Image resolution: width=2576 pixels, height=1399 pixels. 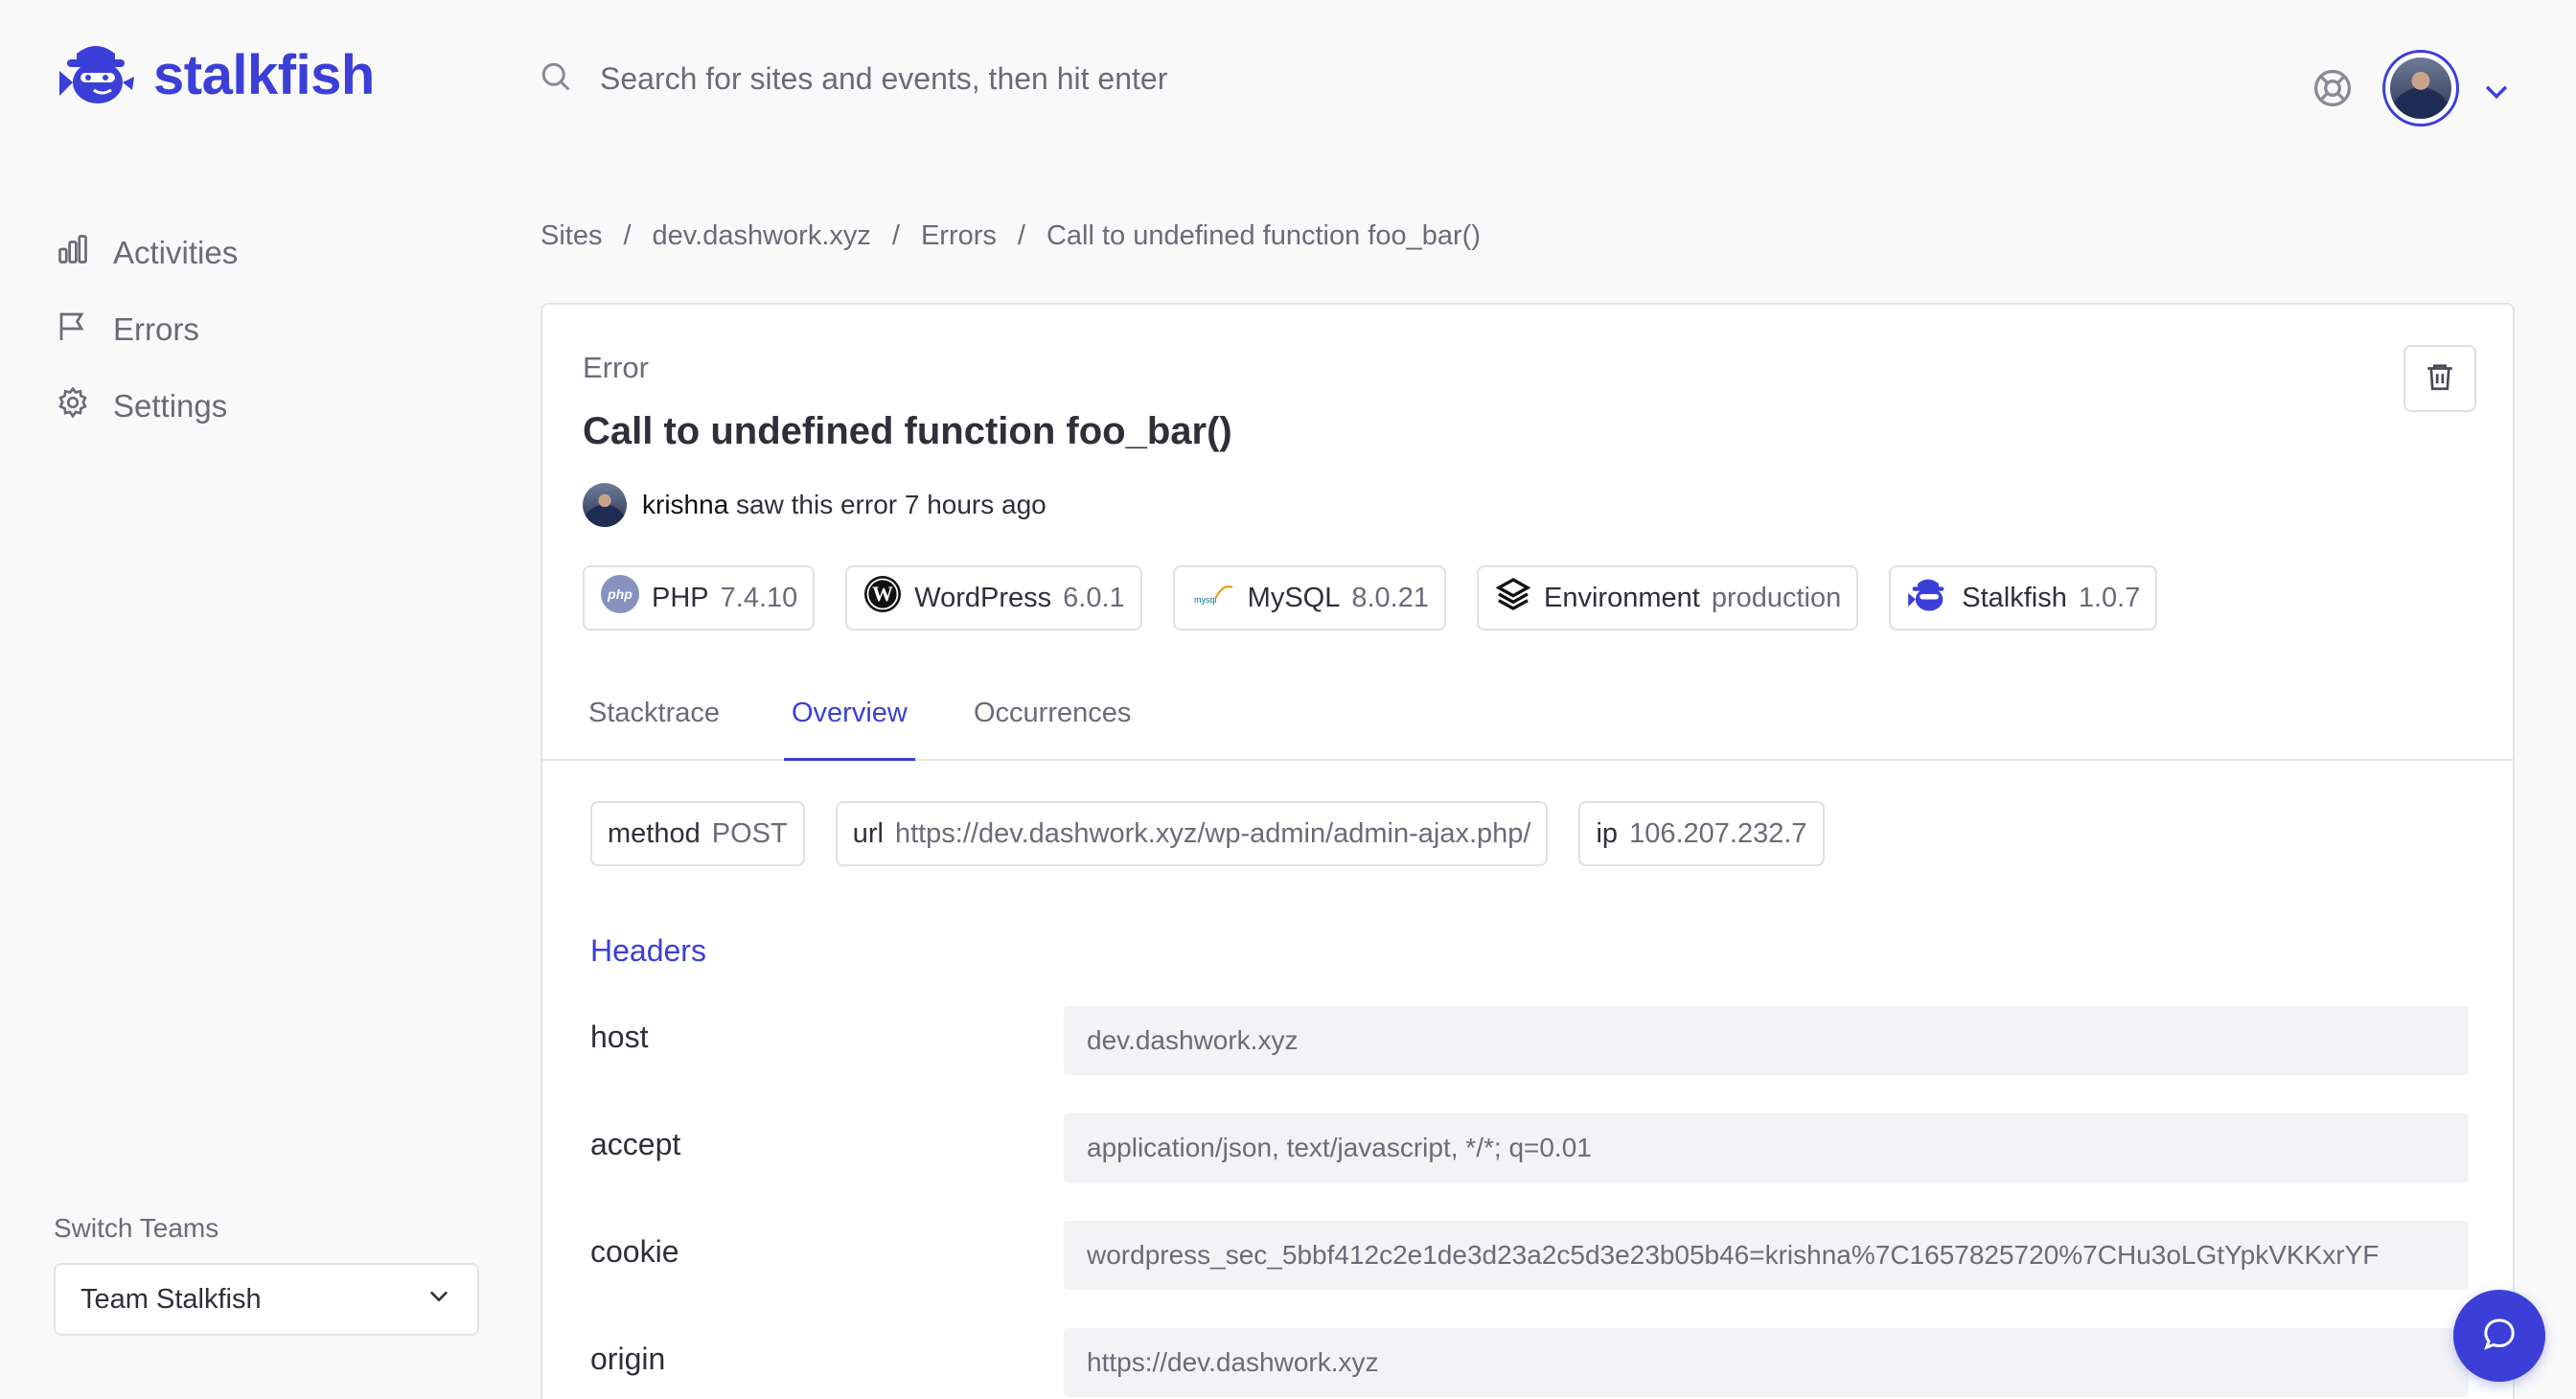 What do you see at coordinates (1622, 597) in the screenshot?
I see `badge-name: Environment` at bounding box center [1622, 597].